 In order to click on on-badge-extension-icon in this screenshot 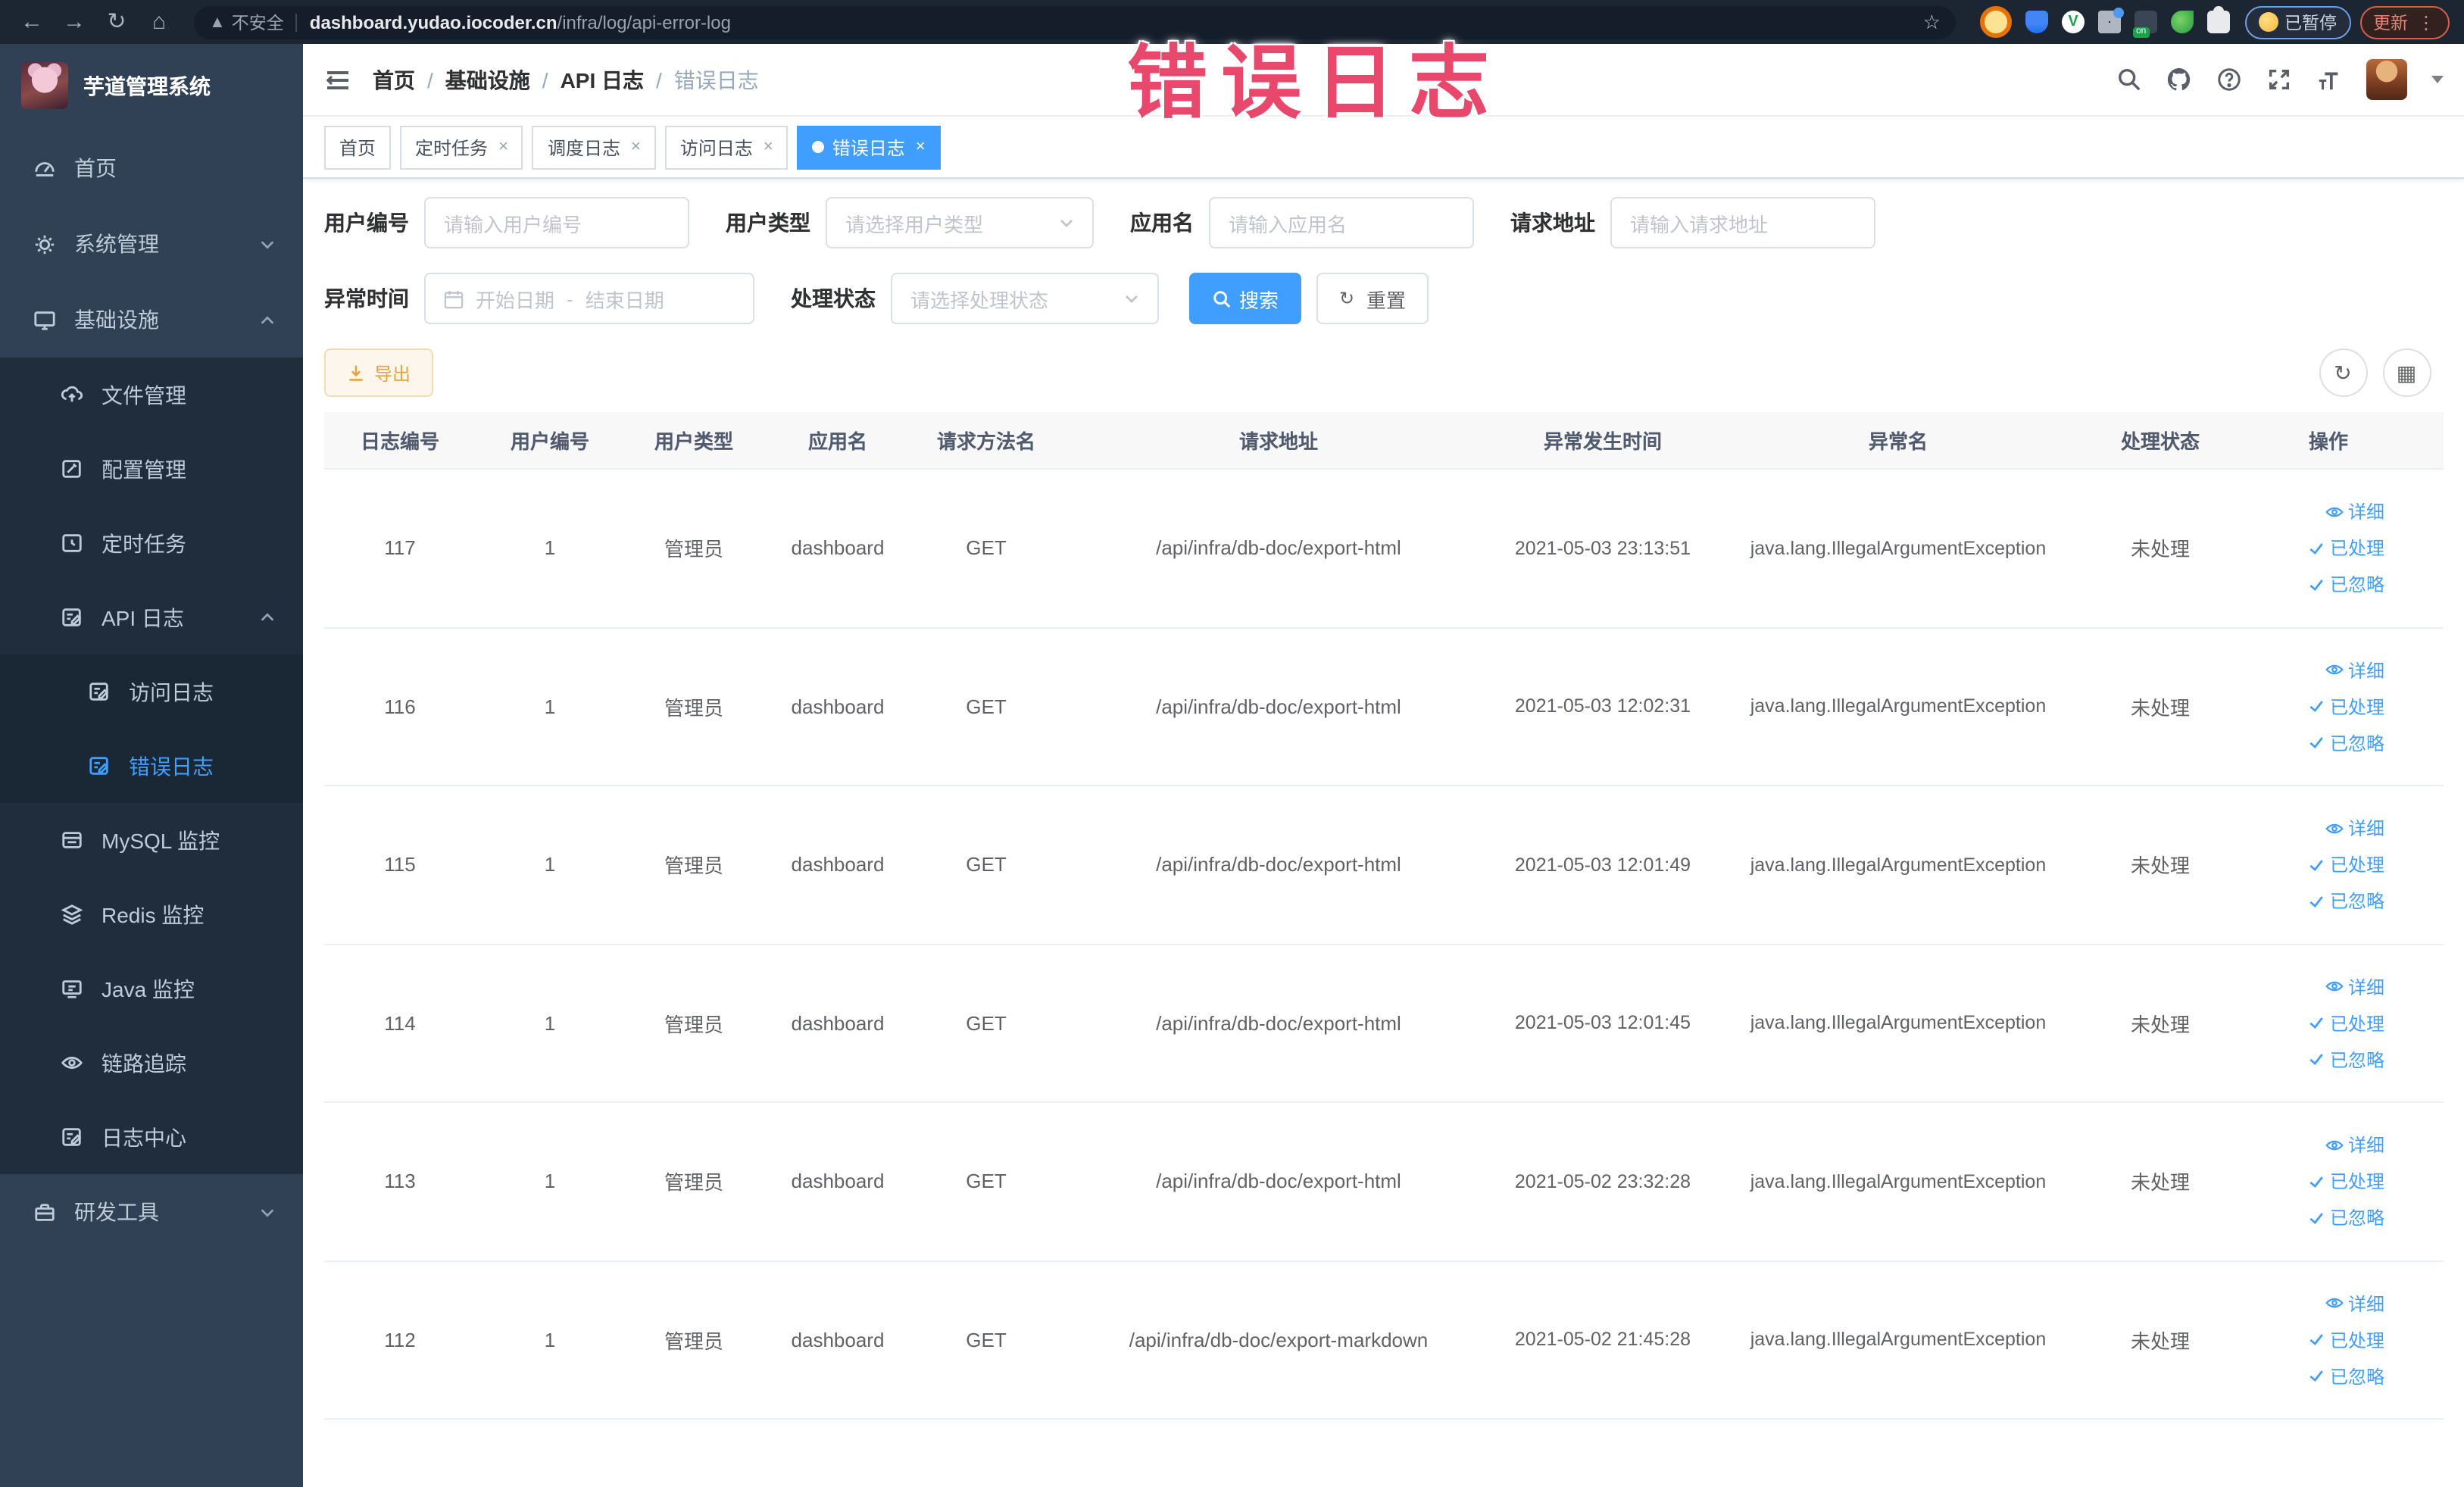, I will do `click(2145, 24)`.